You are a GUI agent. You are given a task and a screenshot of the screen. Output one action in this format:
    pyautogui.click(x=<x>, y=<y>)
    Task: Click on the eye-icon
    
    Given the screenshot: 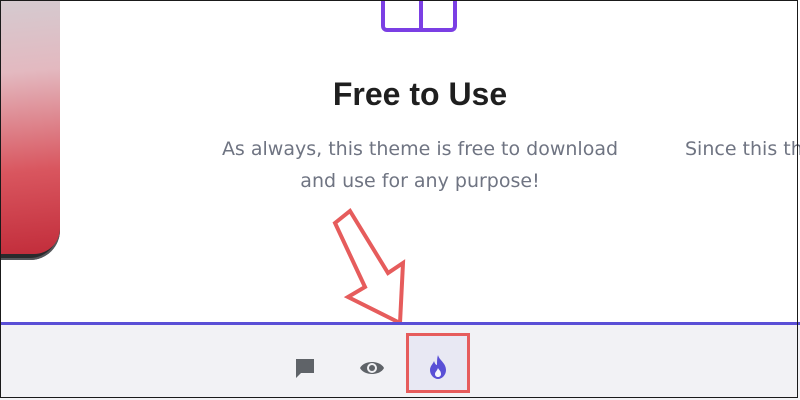 What is the action you would take?
    pyautogui.click(x=372, y=368)
    